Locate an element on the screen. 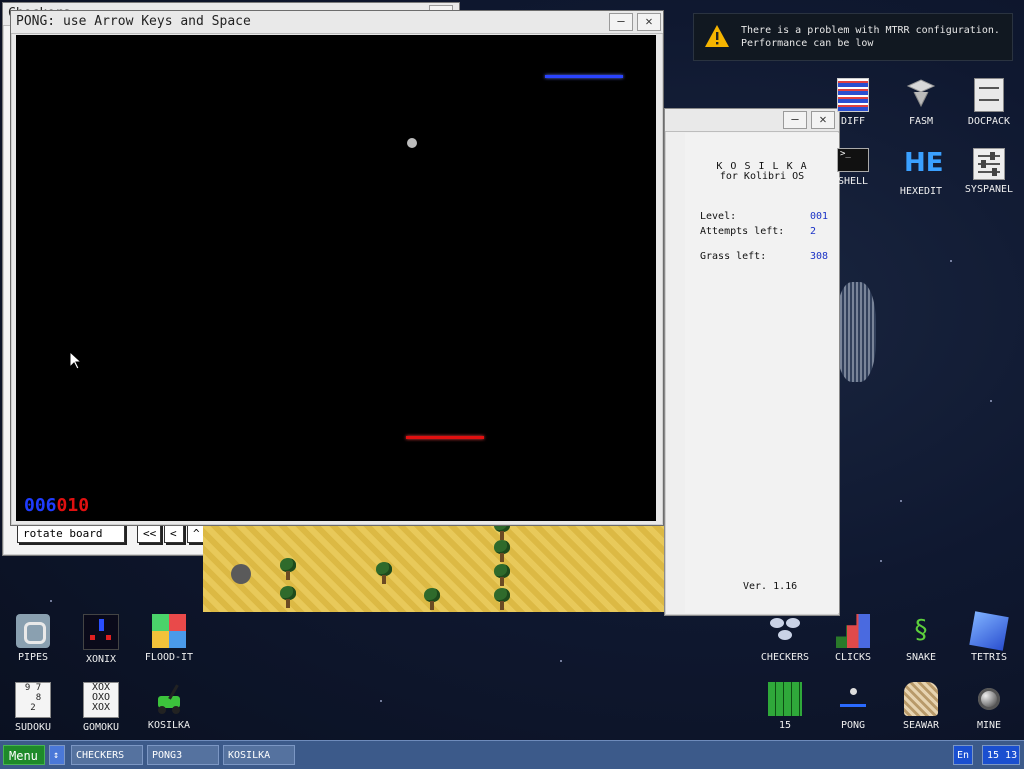 This screenshot has width=1024, height=769. sliders-icon is located at coordinates (989, 164).